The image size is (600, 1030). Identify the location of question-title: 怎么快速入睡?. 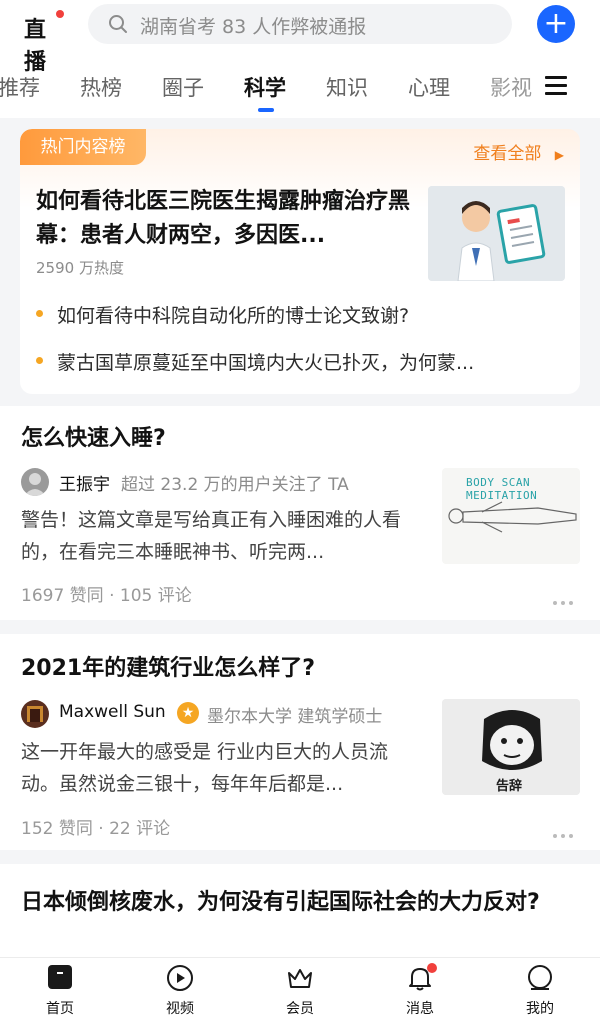
(93, 439).